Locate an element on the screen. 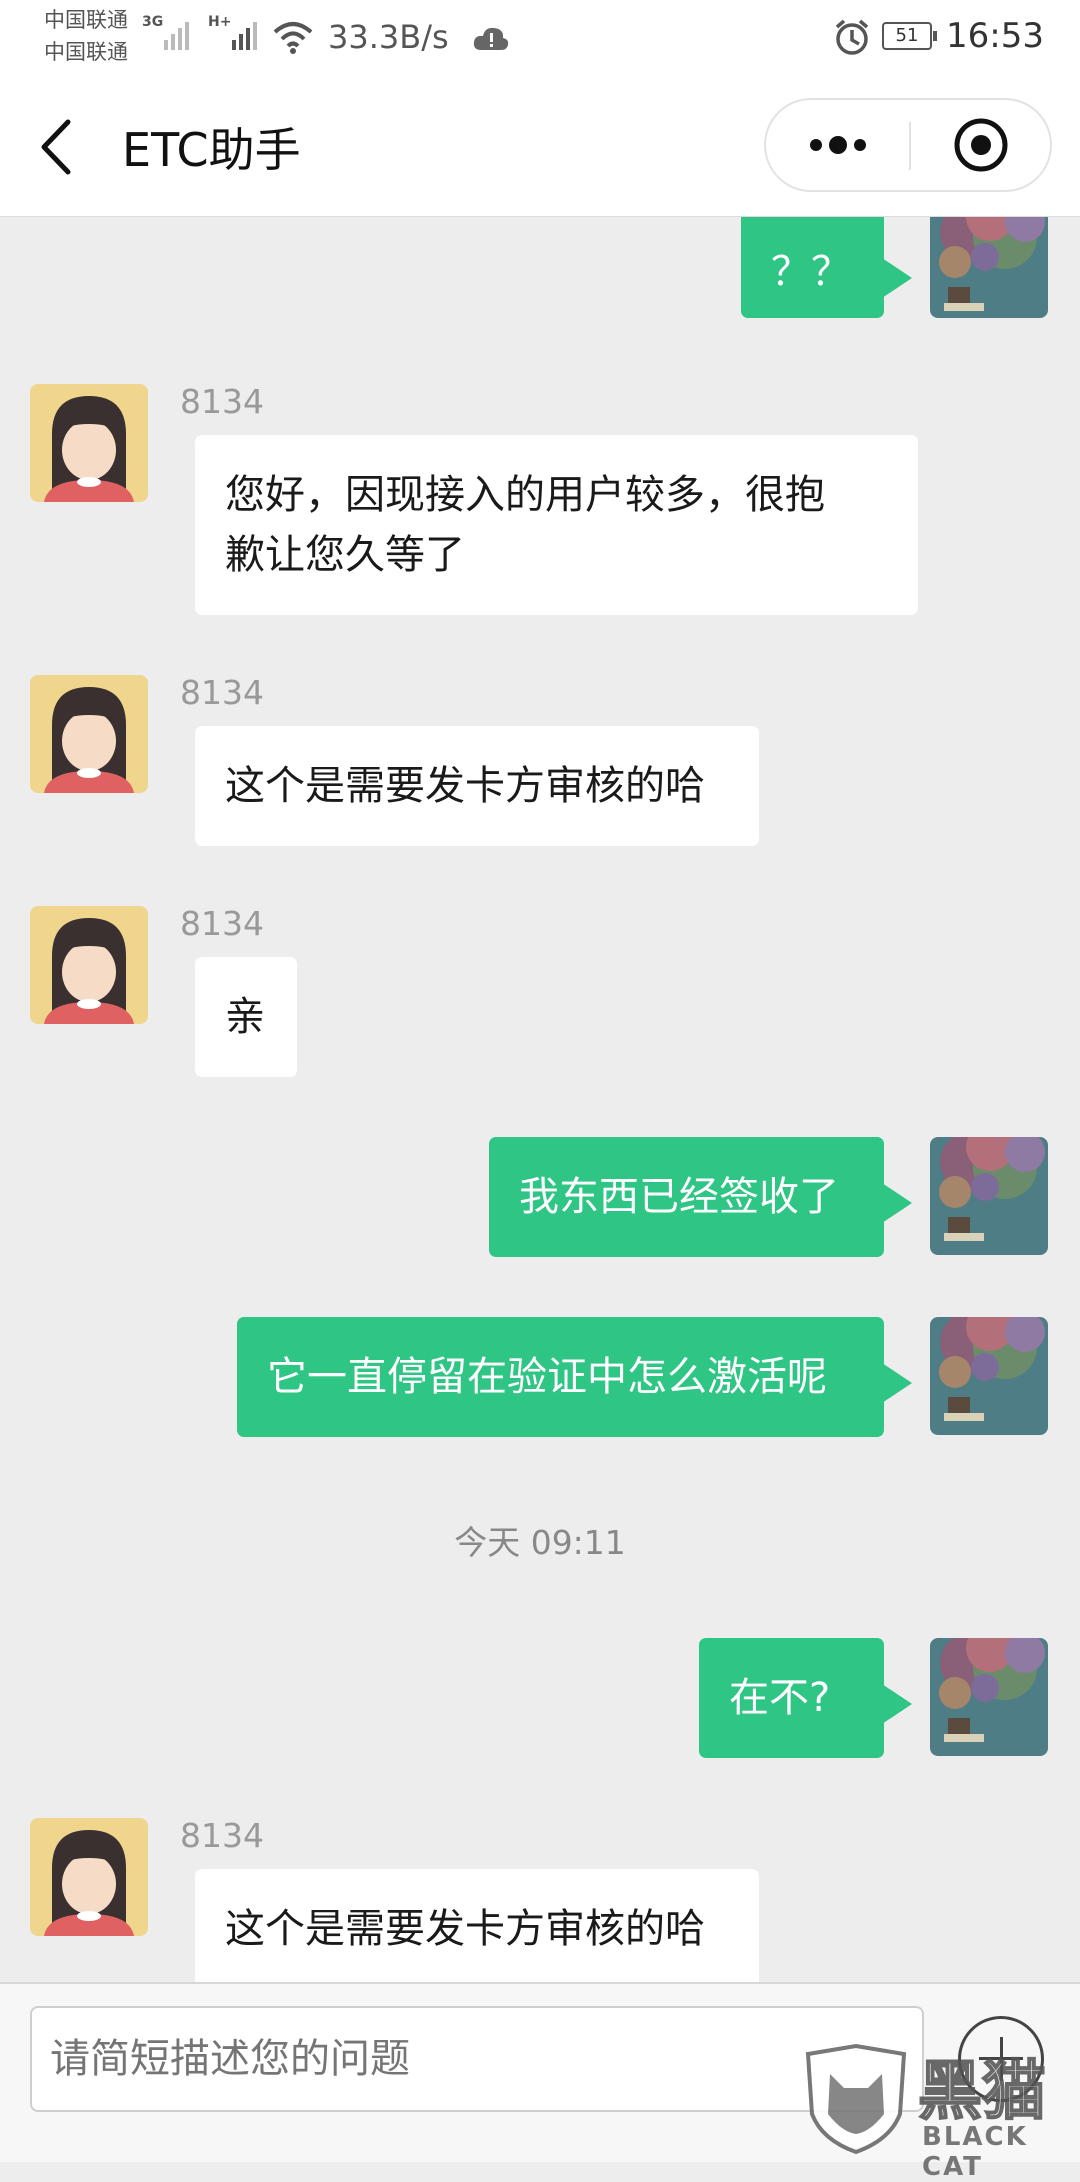 The width and height of the screenshot is (1080, 2182). incoming-message: 您好，因现接入的用户较多，很抱 歉让您久等了 is located at coordinates (556, 525).